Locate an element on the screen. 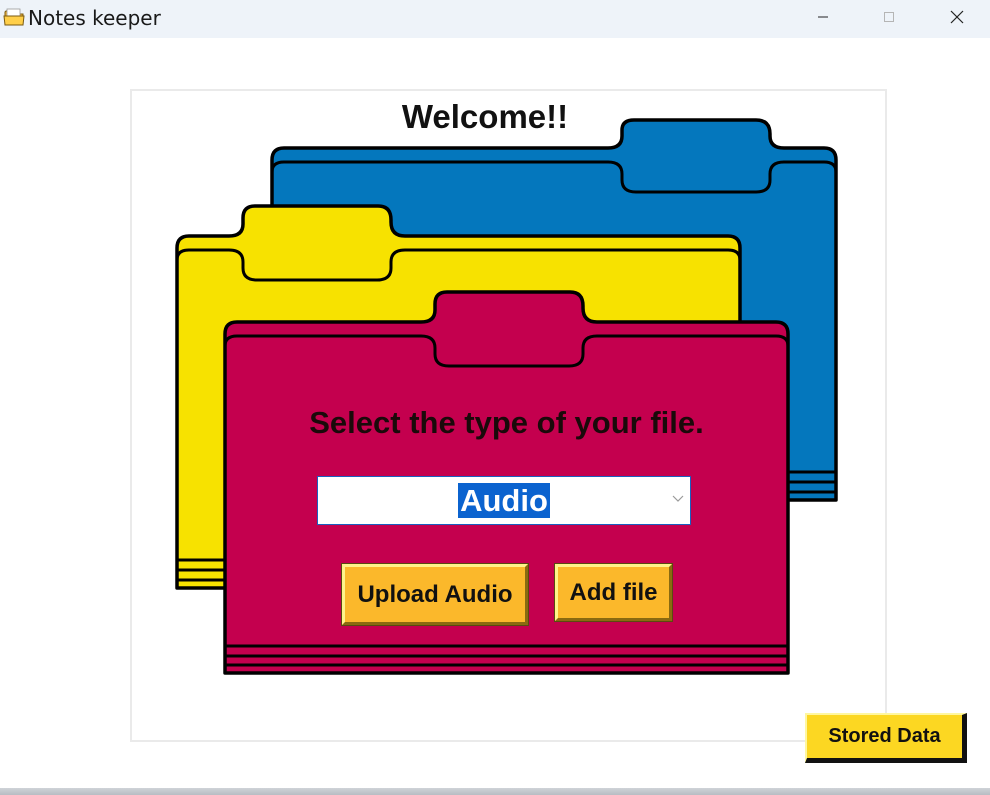 Image resolution: width=990 pixels, height=795 pixels. file-type-prompt: Select the type of your file. is located at coordinates (506, 422).